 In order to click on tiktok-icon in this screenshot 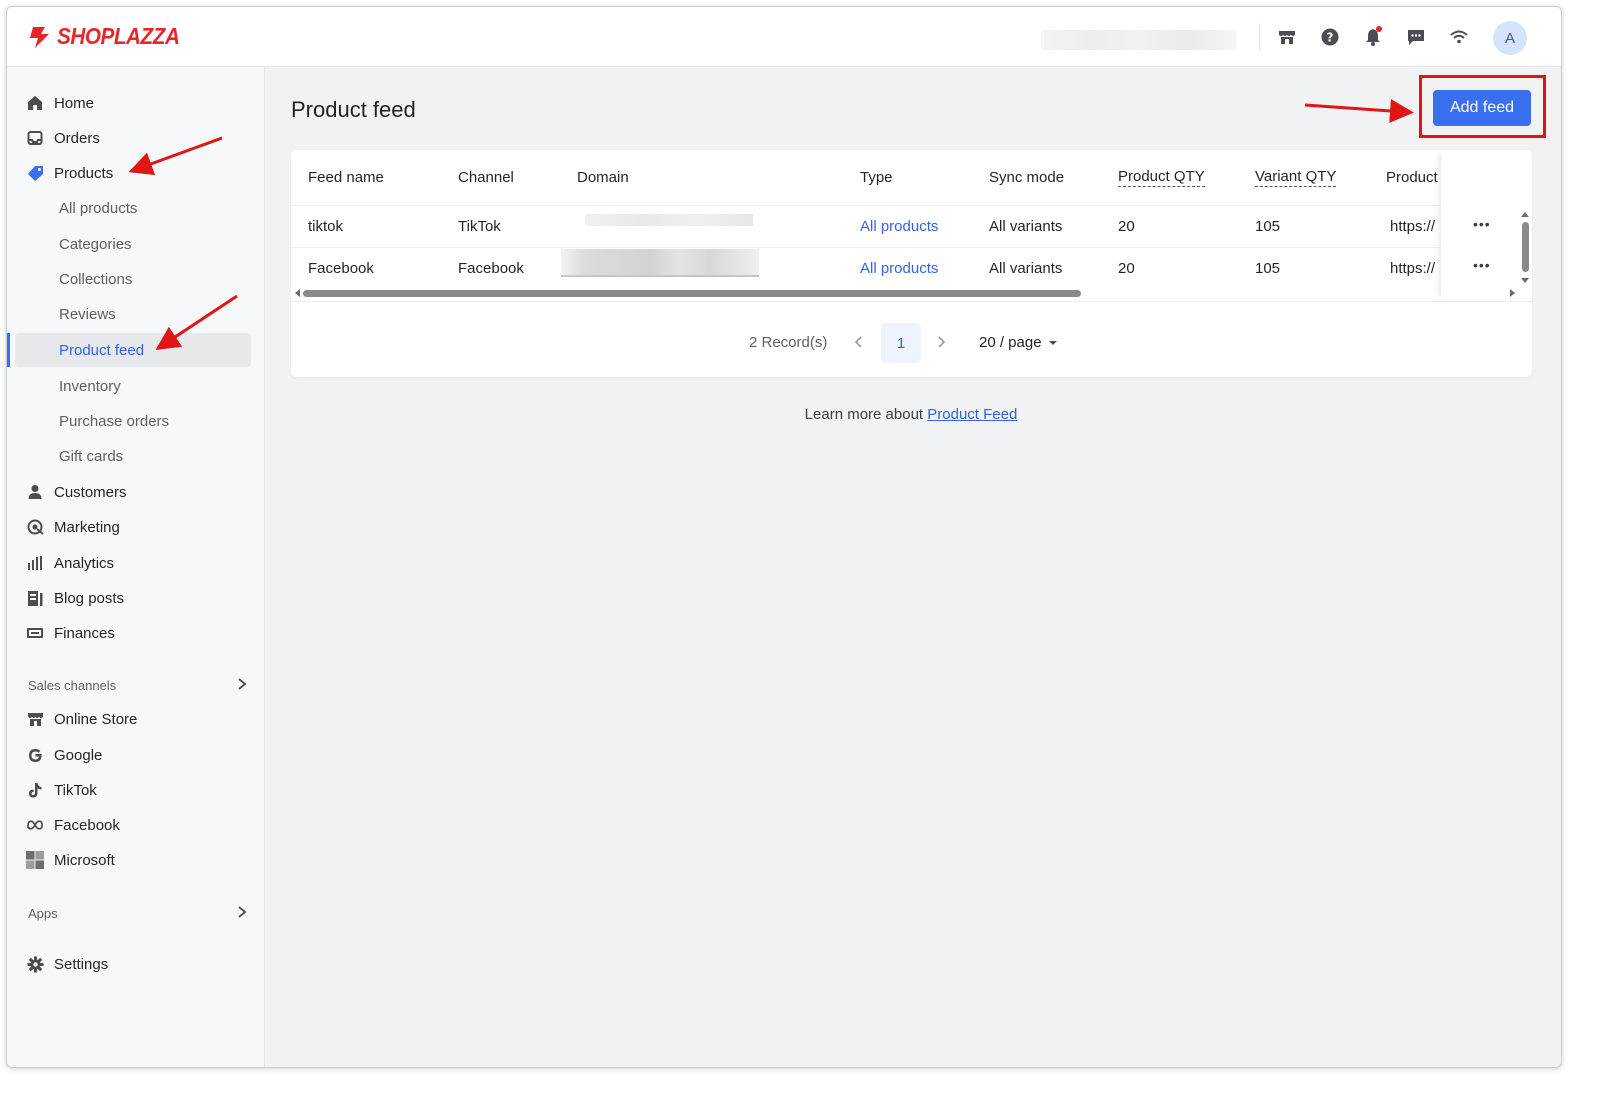, I will do `click(35, 790)`.